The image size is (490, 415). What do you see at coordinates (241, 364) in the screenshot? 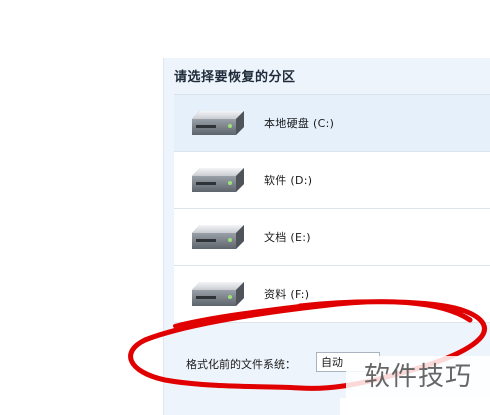
I see `filesystem-label: 格式化前的文件系统：` at bounding box center [241, 364].